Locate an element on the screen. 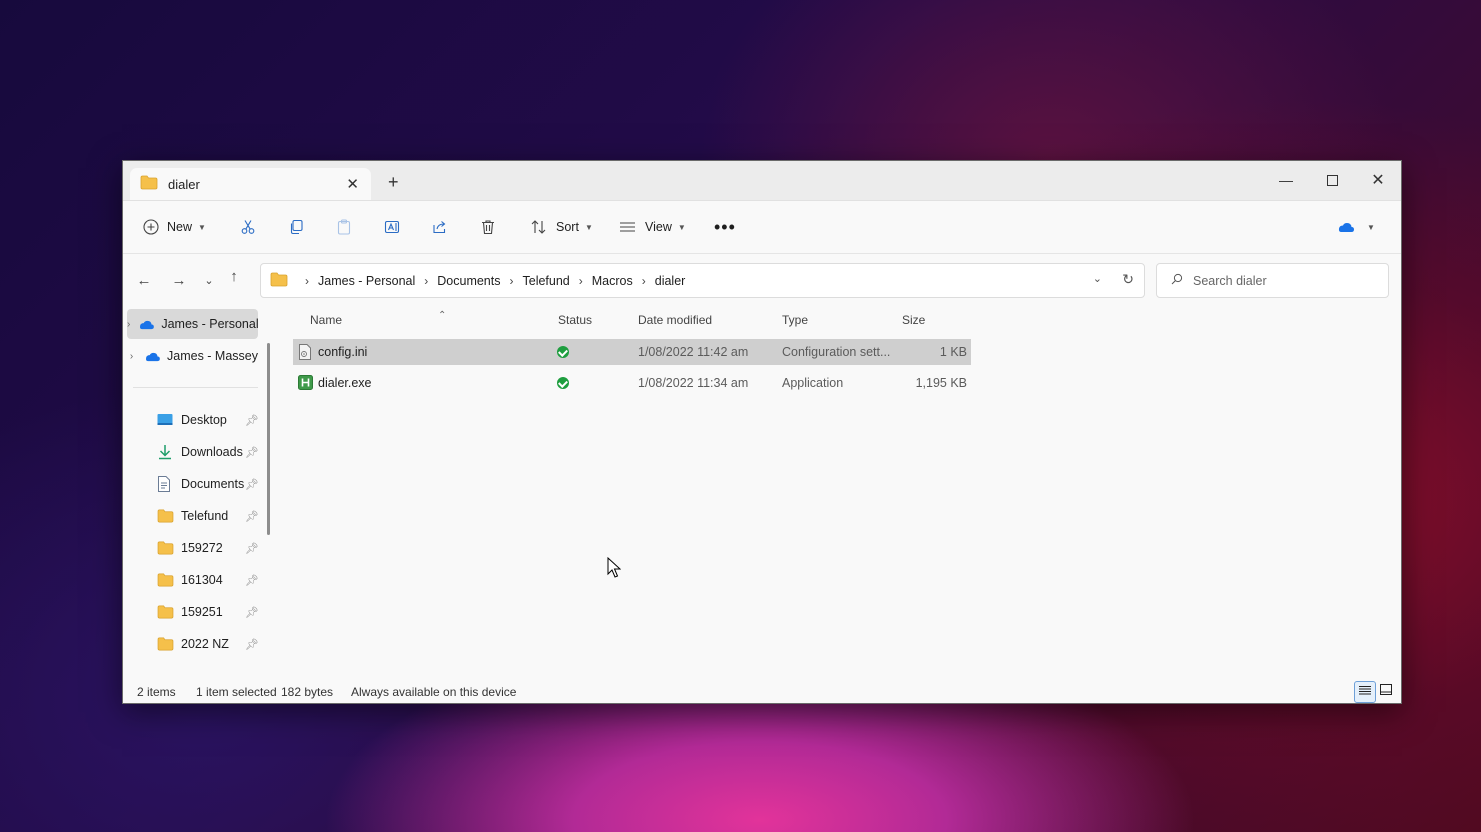 The height and width of the screenshot is (832, 1481). view-button: View ▼ is located at coordinates (652, 227).